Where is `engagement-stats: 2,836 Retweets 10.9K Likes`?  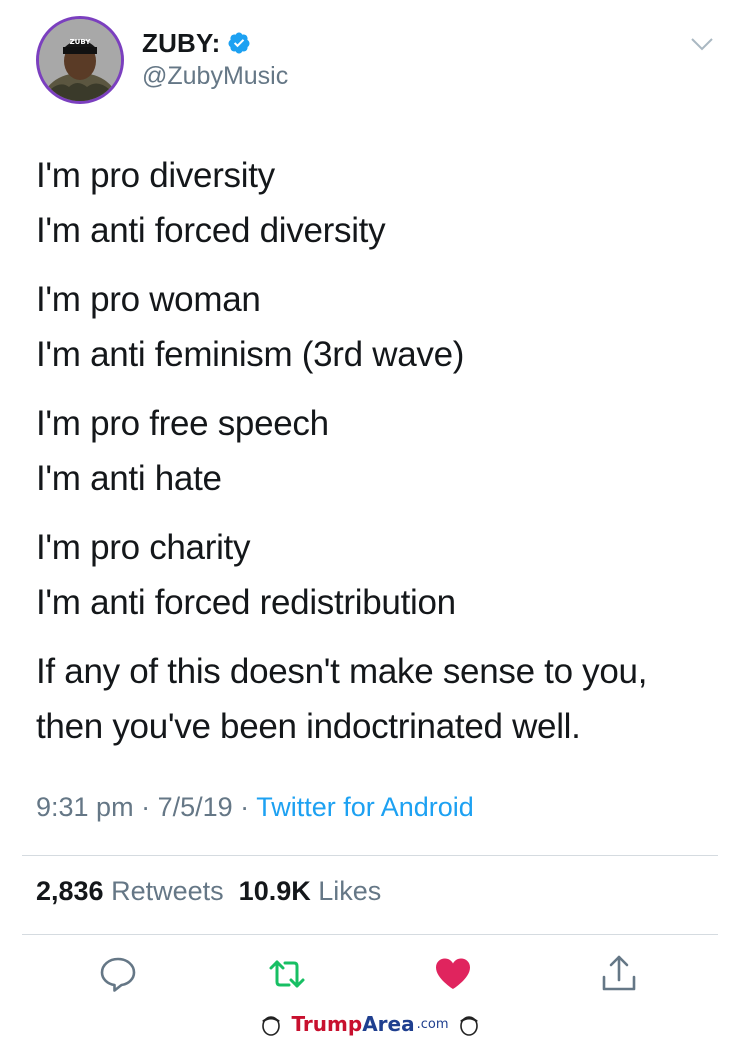
engagement-stats: 2,836 Retweets 10.9K Likes is located at coordinates (208, 891).